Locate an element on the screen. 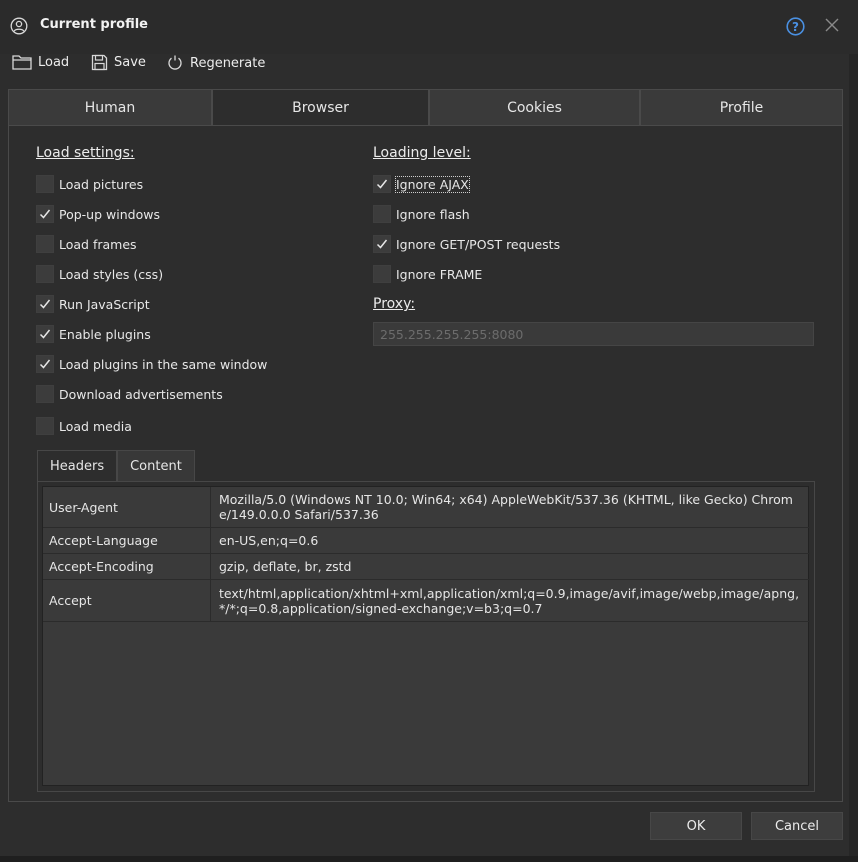 The width and height of the screenshot is (858, 862). checkbox-ignore-get-post: Ignore GET/POST requests is located at coordinates (466, 244).